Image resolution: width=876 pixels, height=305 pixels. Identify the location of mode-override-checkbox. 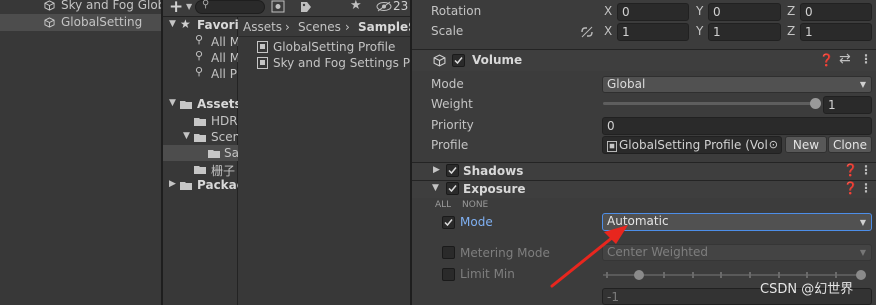
(448, 222).